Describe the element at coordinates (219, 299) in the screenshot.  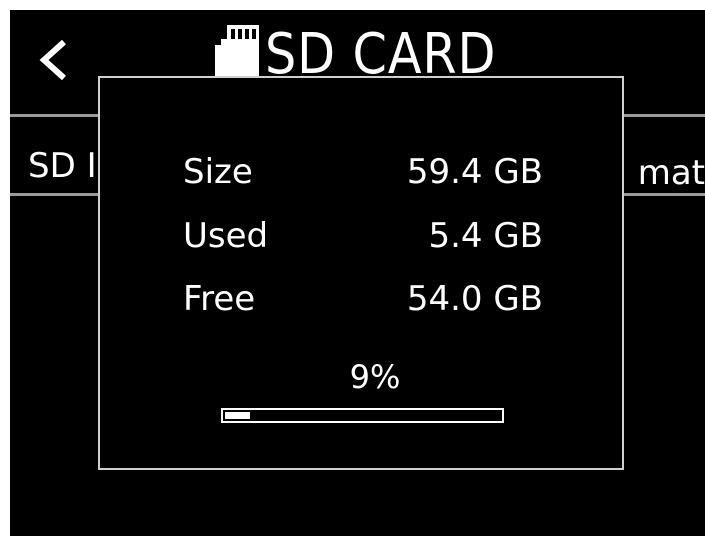
I see `free-label: Free` at that location.